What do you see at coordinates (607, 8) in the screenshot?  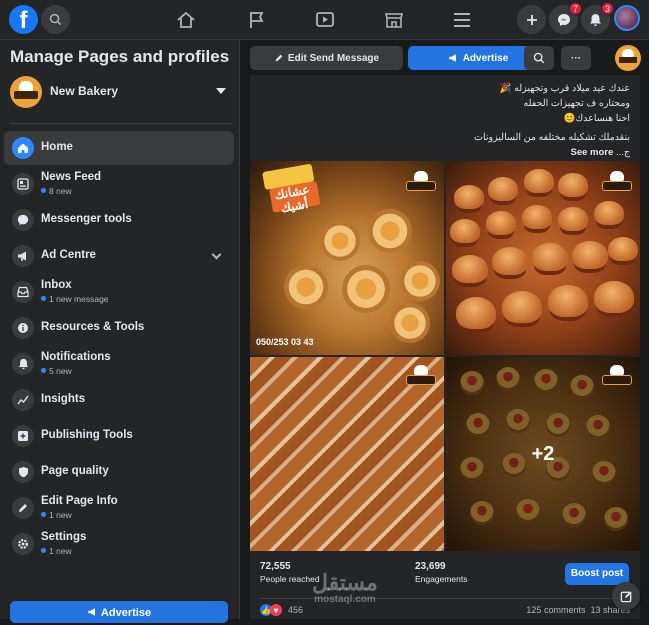 I see `notifications-badge: 3` at bounding box center [607, 8].